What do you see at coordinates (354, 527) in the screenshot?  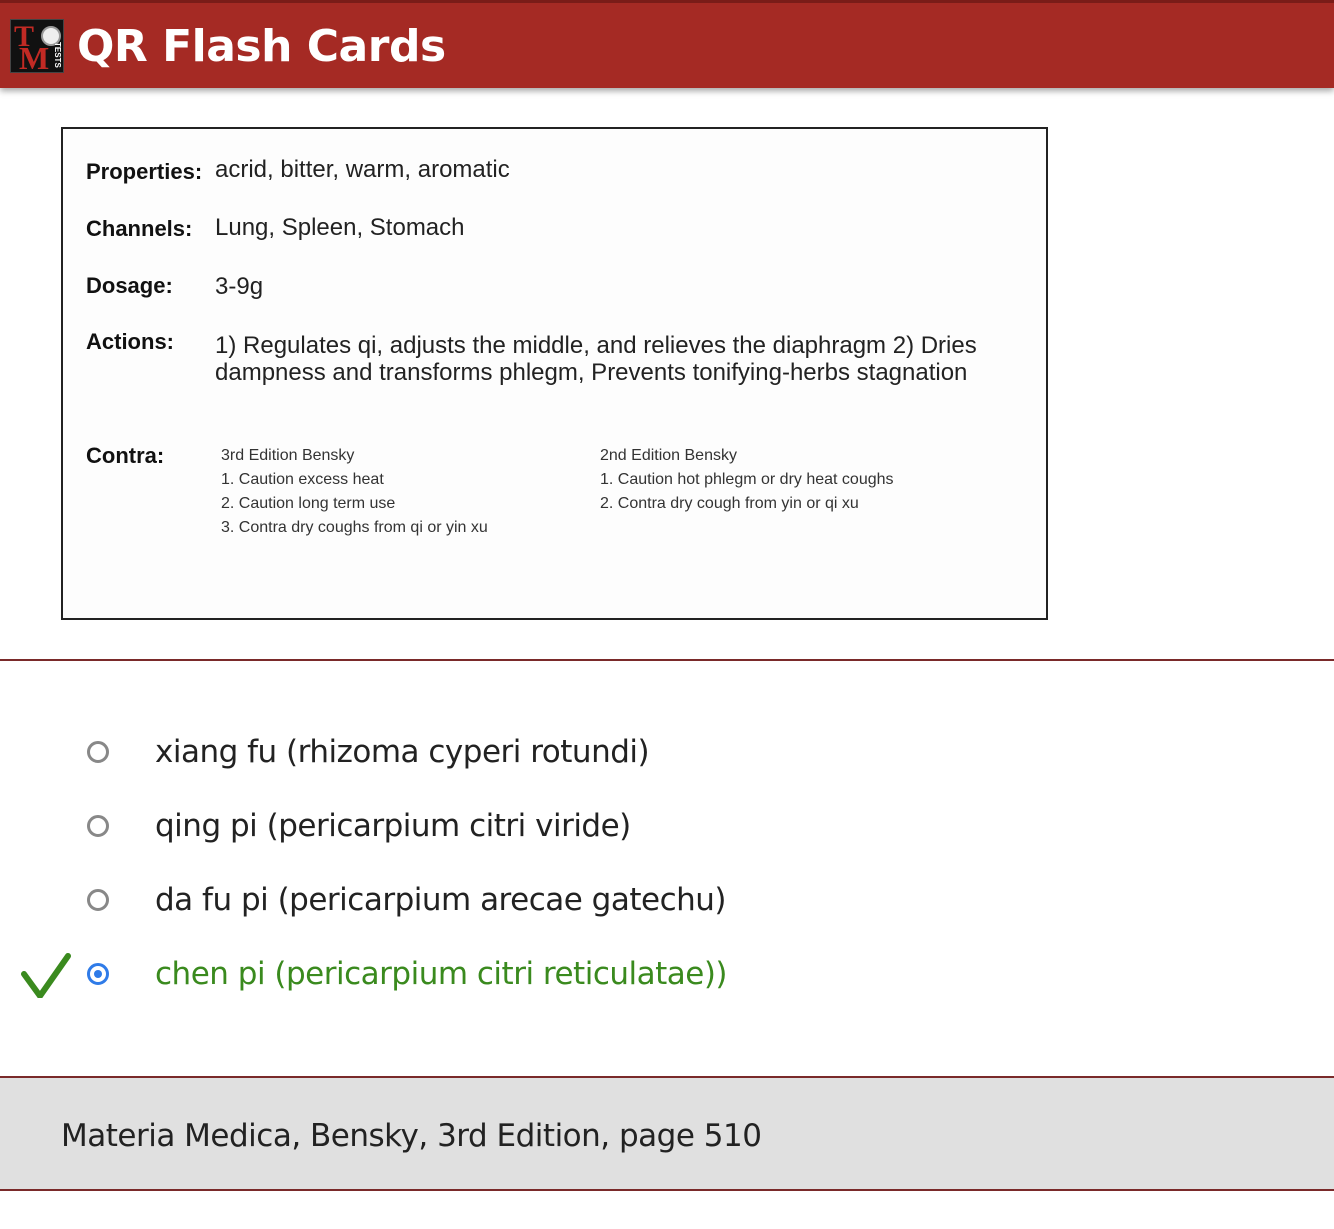 I see `contra-item: 3. Contra dry coughs from qi or yin xu` at bounding box center [354, 527].